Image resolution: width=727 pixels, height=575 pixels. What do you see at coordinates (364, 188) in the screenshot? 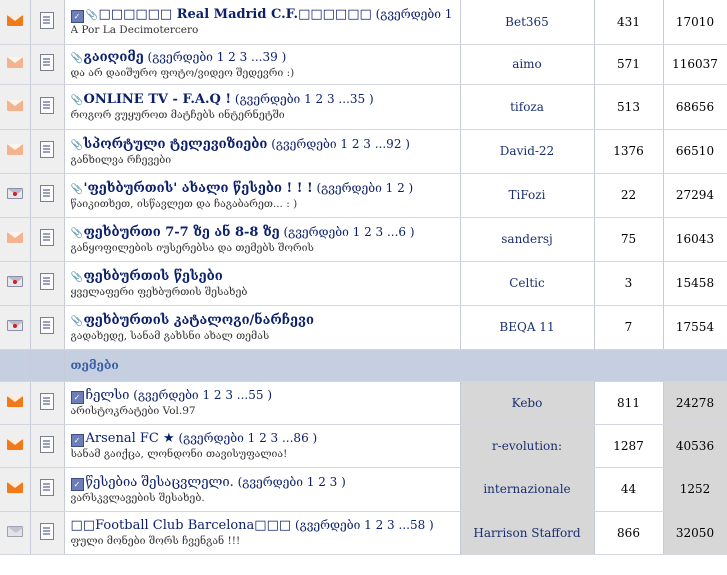
I see `topic-pages: (გვერდები 1 2 )` at bounding box center [364, 188].